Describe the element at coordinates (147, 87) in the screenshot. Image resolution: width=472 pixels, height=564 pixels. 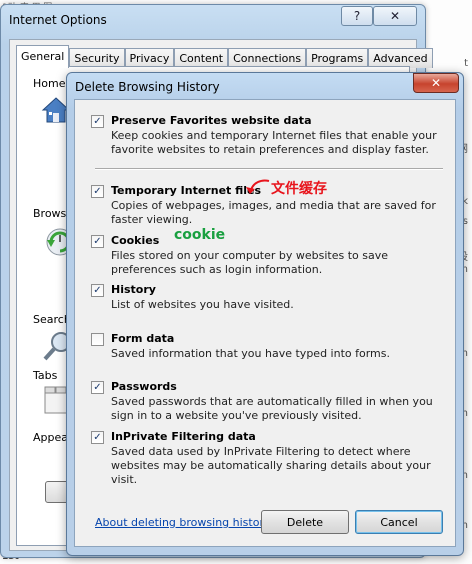
I see `dialog-title: Delete Browsing History` at that location.